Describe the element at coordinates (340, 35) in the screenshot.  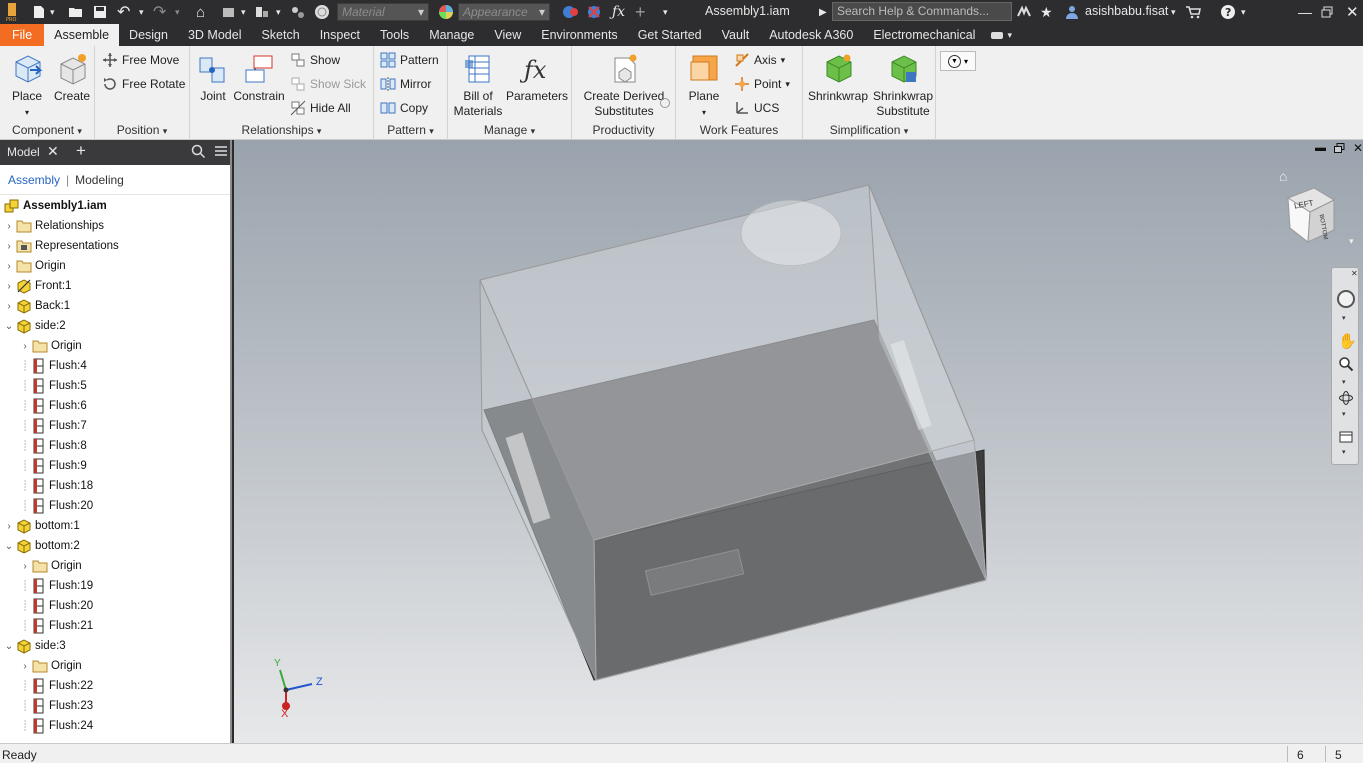
I see `tab-inspect: Inspect` at that location.